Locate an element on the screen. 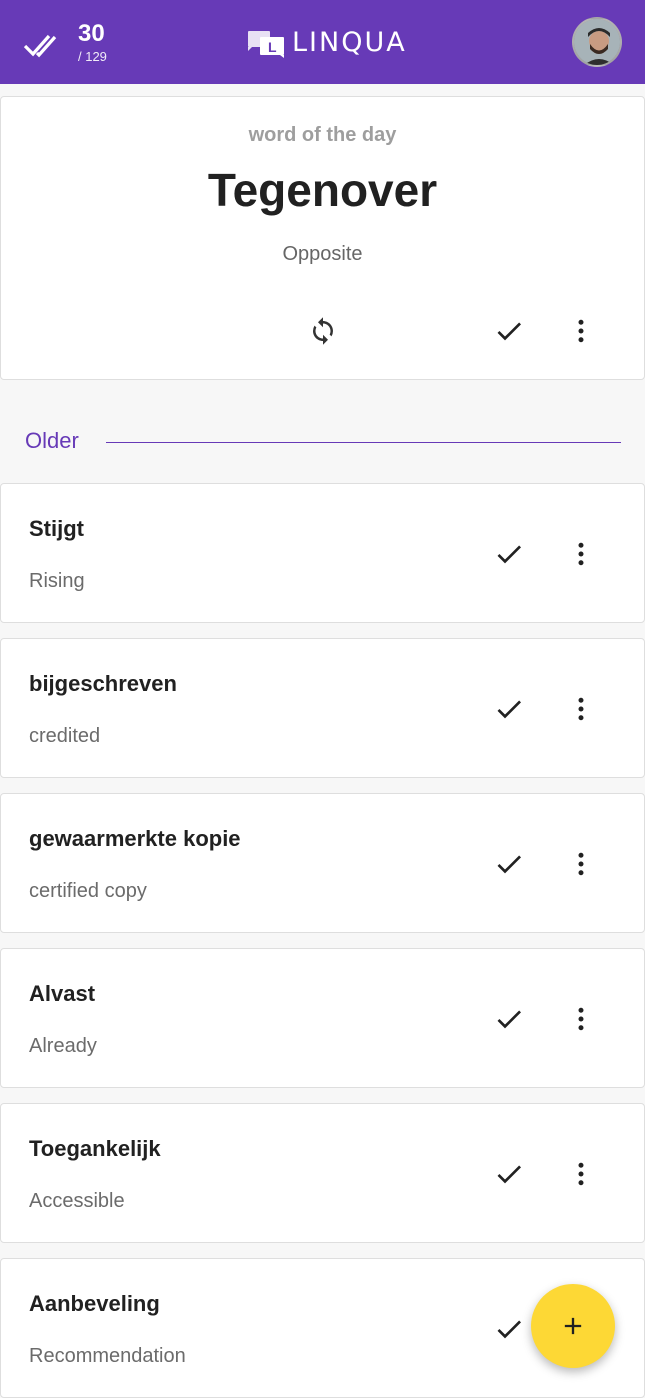  progress-count: 30 is located at coordinates (91, 33).